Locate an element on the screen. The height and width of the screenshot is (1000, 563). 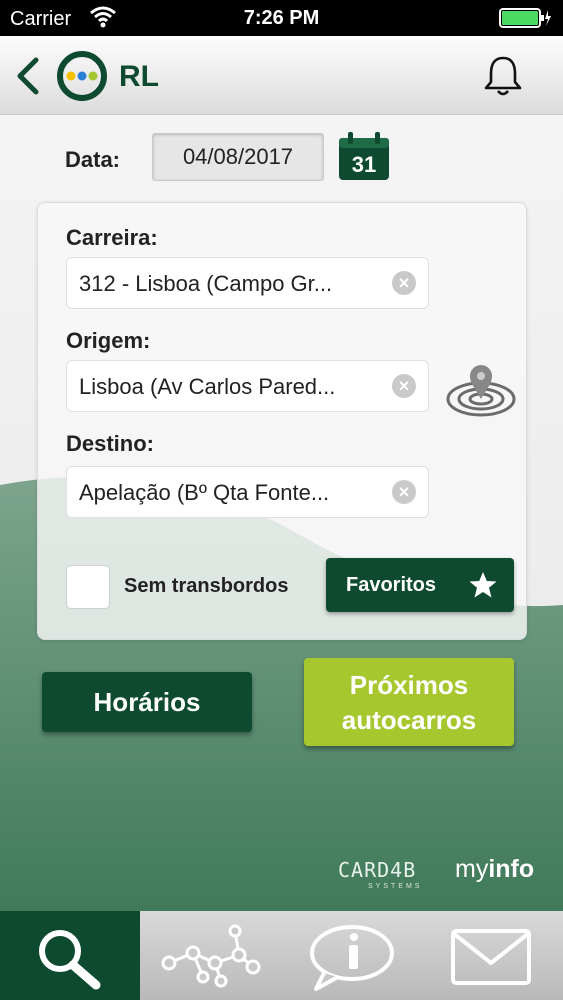
tab-mail is located at coordinates (493, 955).